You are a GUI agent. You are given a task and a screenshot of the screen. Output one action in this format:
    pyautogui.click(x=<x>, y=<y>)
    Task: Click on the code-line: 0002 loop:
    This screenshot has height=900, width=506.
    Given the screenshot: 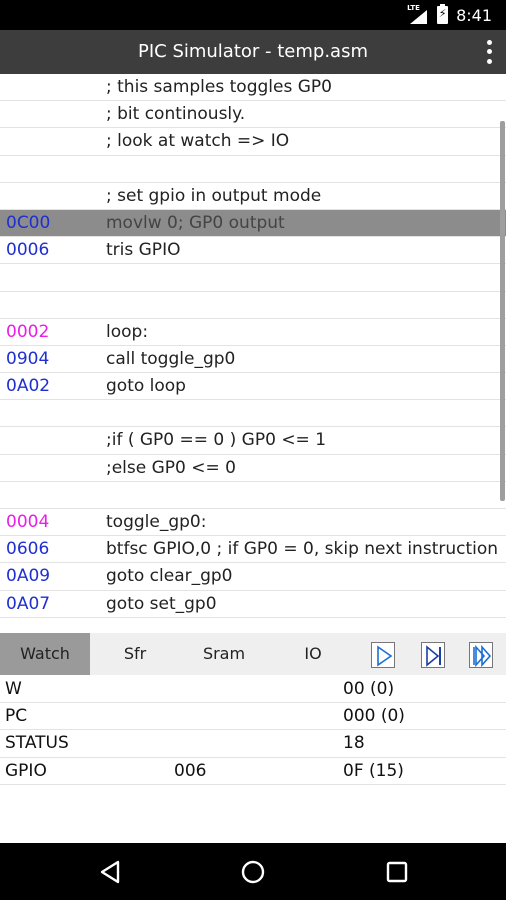 What is the action you would take?
    pyautogui.click(x=253, y=332)
    